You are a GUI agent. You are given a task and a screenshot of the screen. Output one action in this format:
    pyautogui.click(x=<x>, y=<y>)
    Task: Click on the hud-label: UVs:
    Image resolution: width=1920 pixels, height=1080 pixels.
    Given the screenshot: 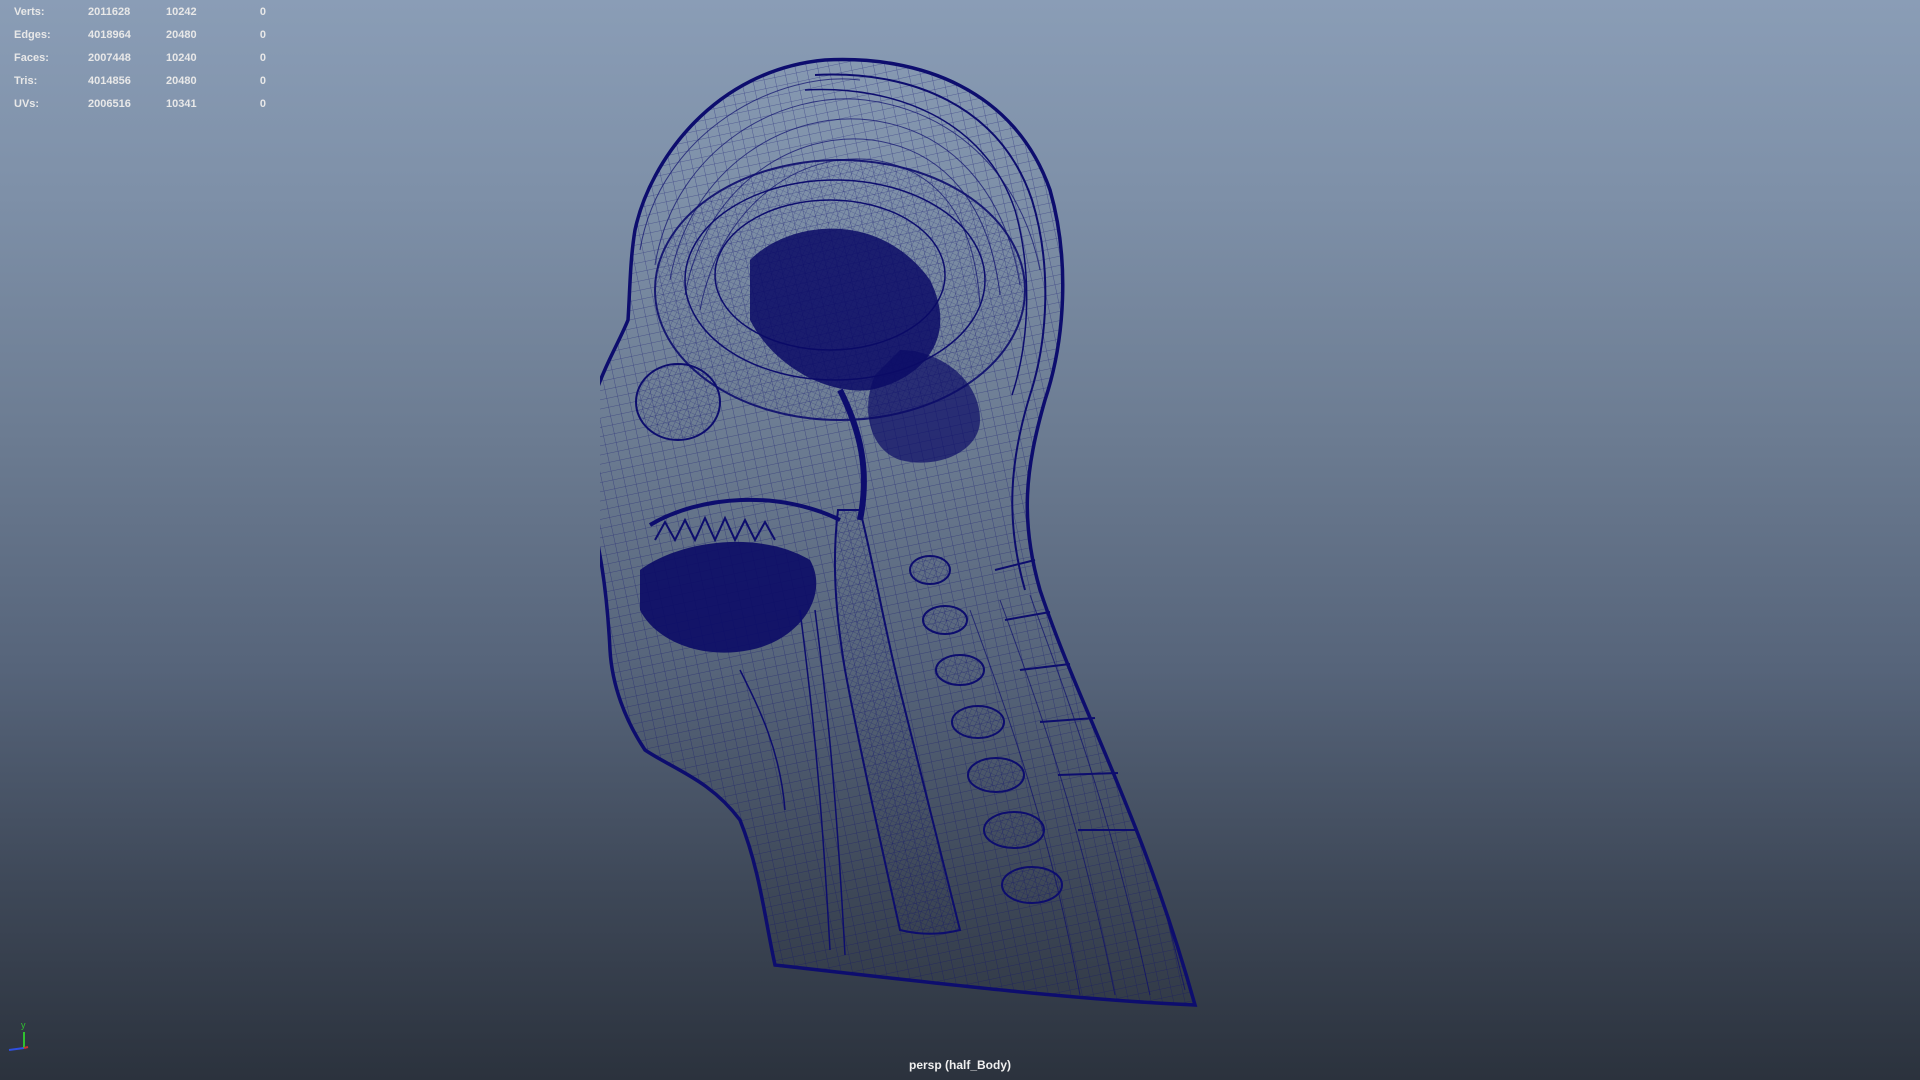 What is the action you would take?
    pyautogui.click(x=27, y=104)
    